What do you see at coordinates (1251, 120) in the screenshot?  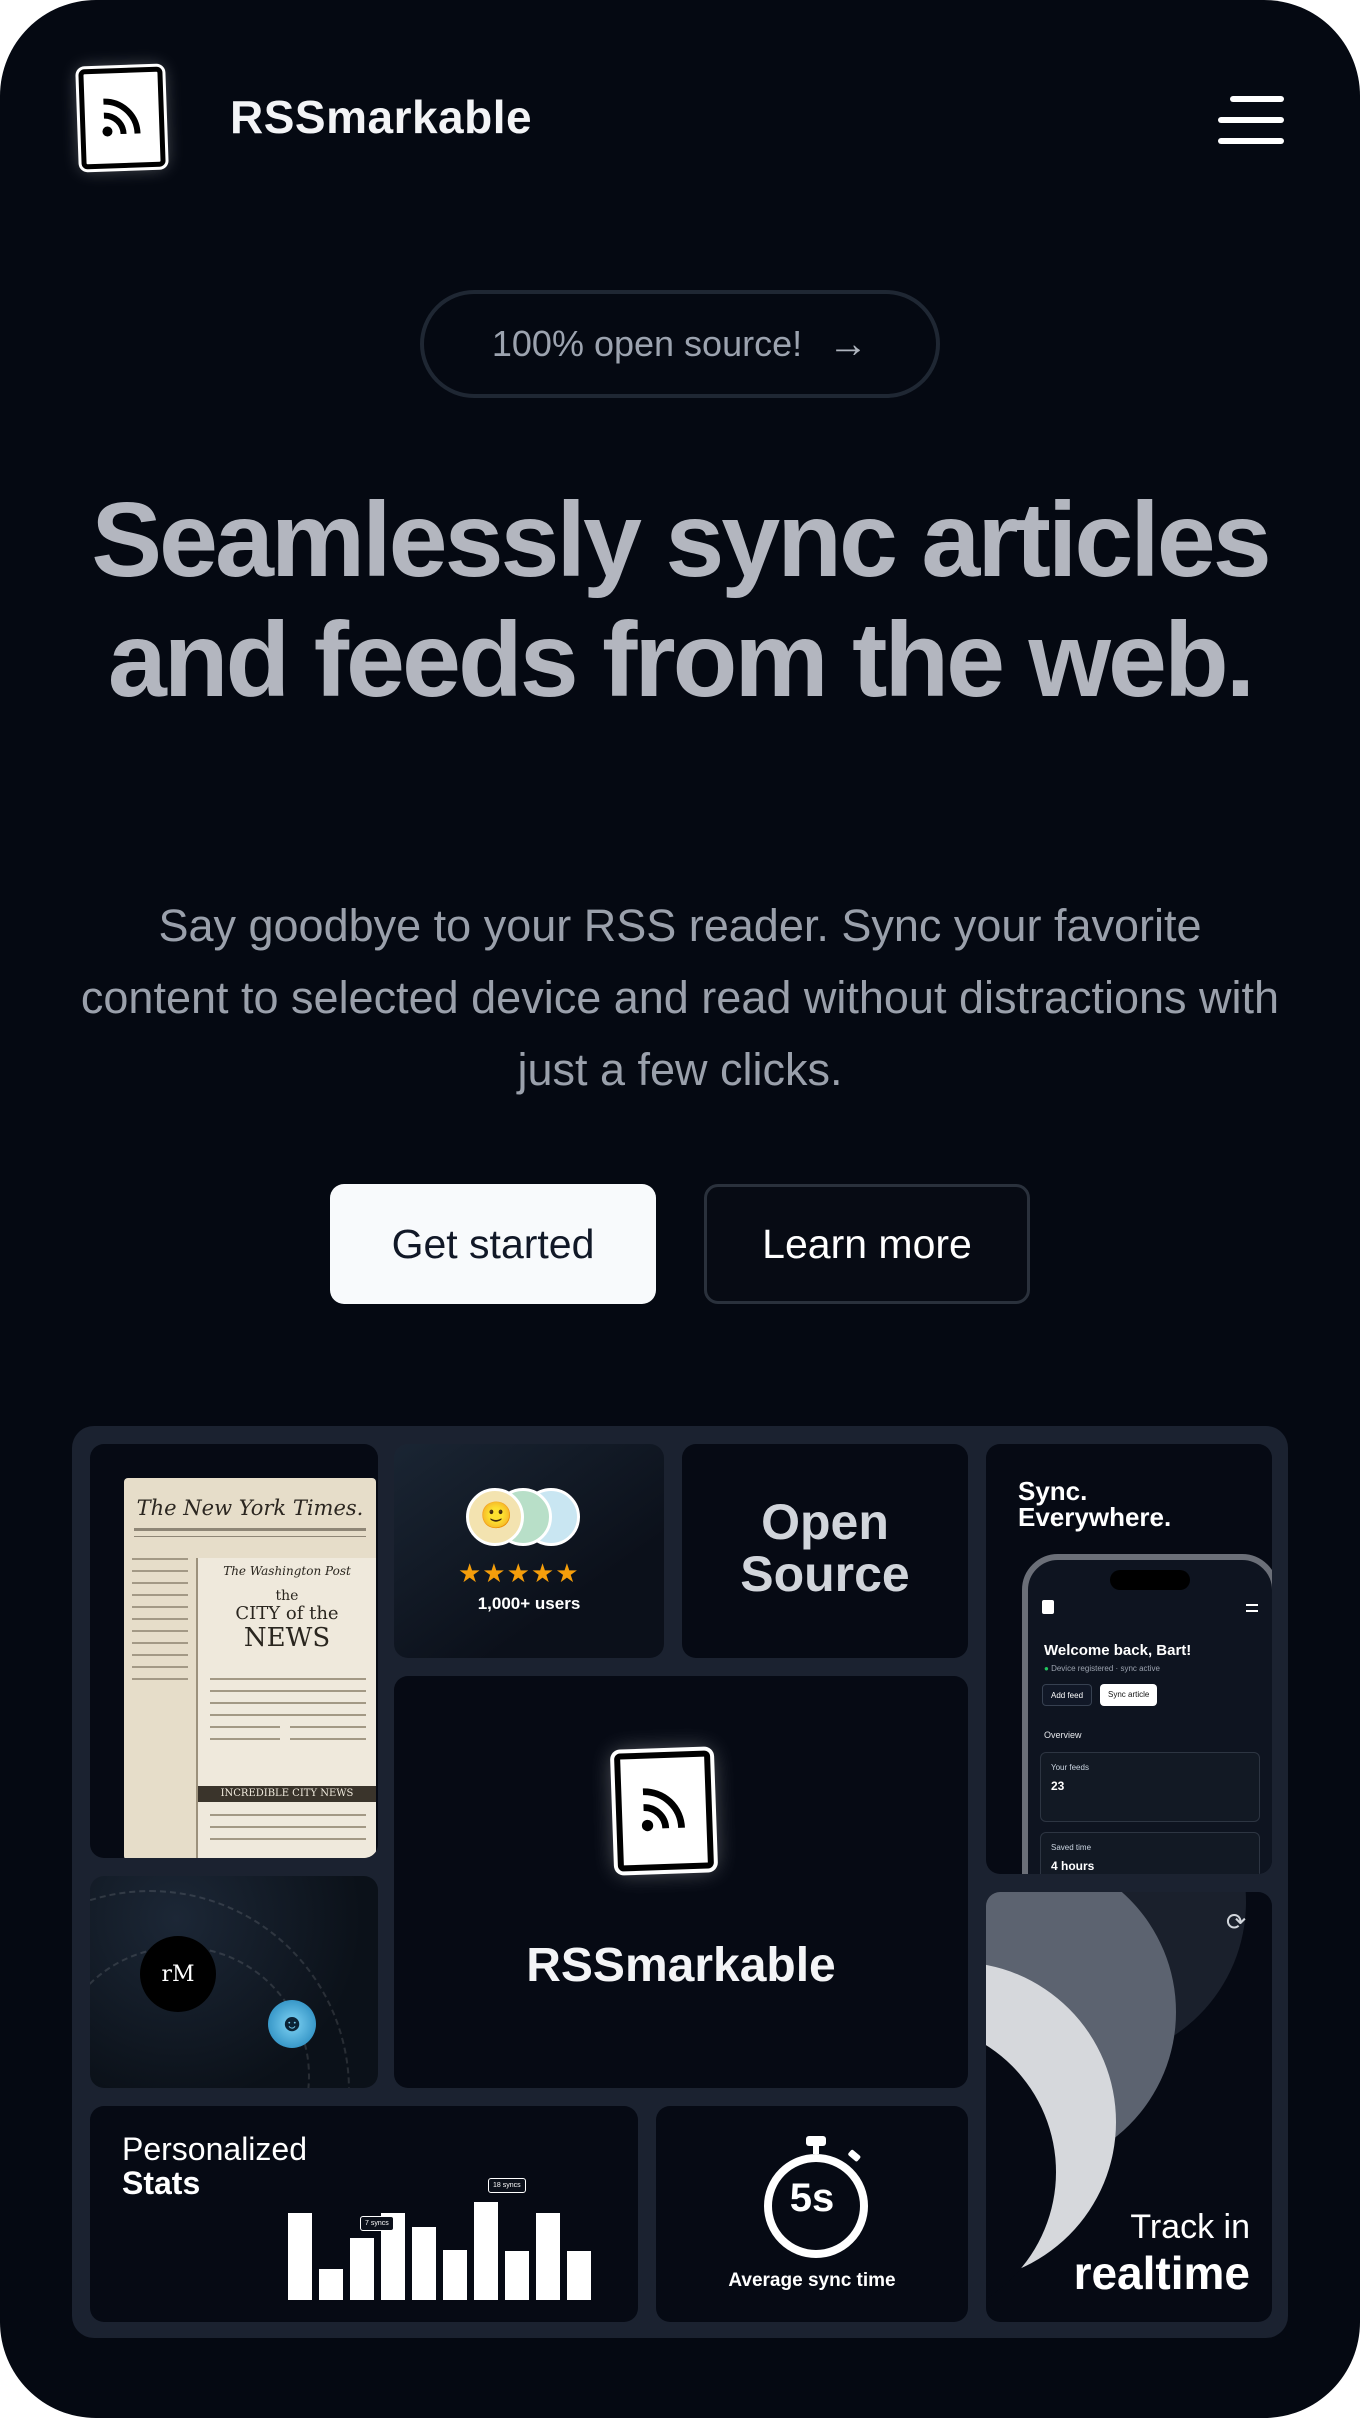 I see `hamburger-menu-icon` at bounding box center [1251, 120].